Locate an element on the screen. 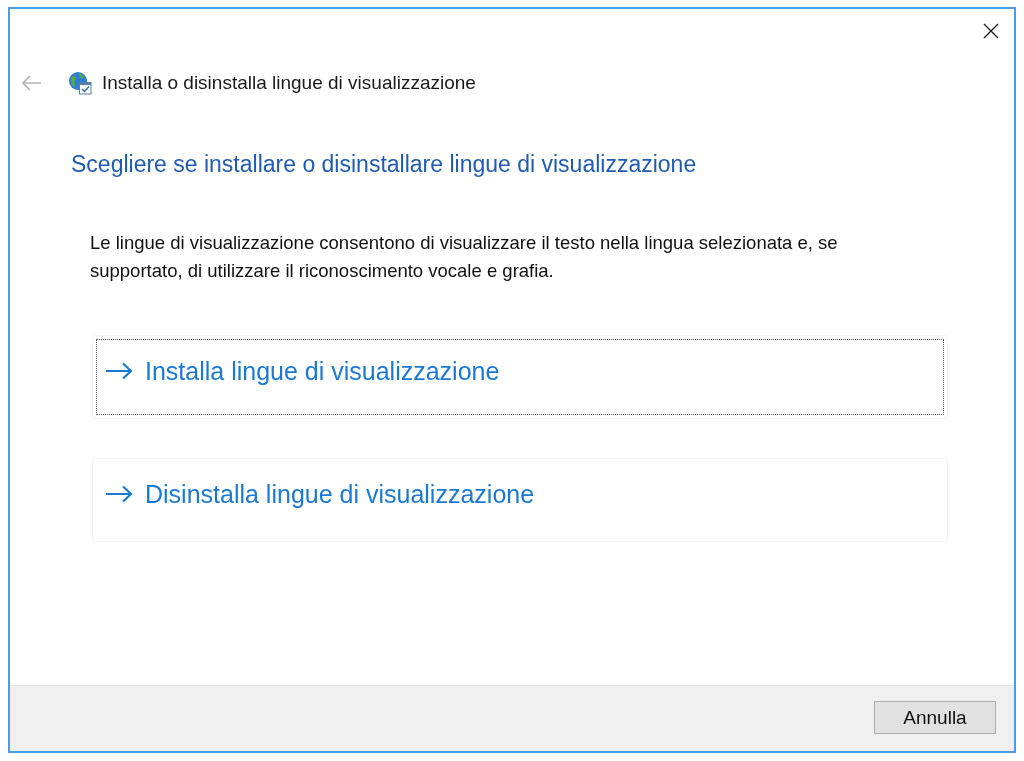 This screenshot has height=761, width=1024. close-icon is located at coordinates (991, 31).